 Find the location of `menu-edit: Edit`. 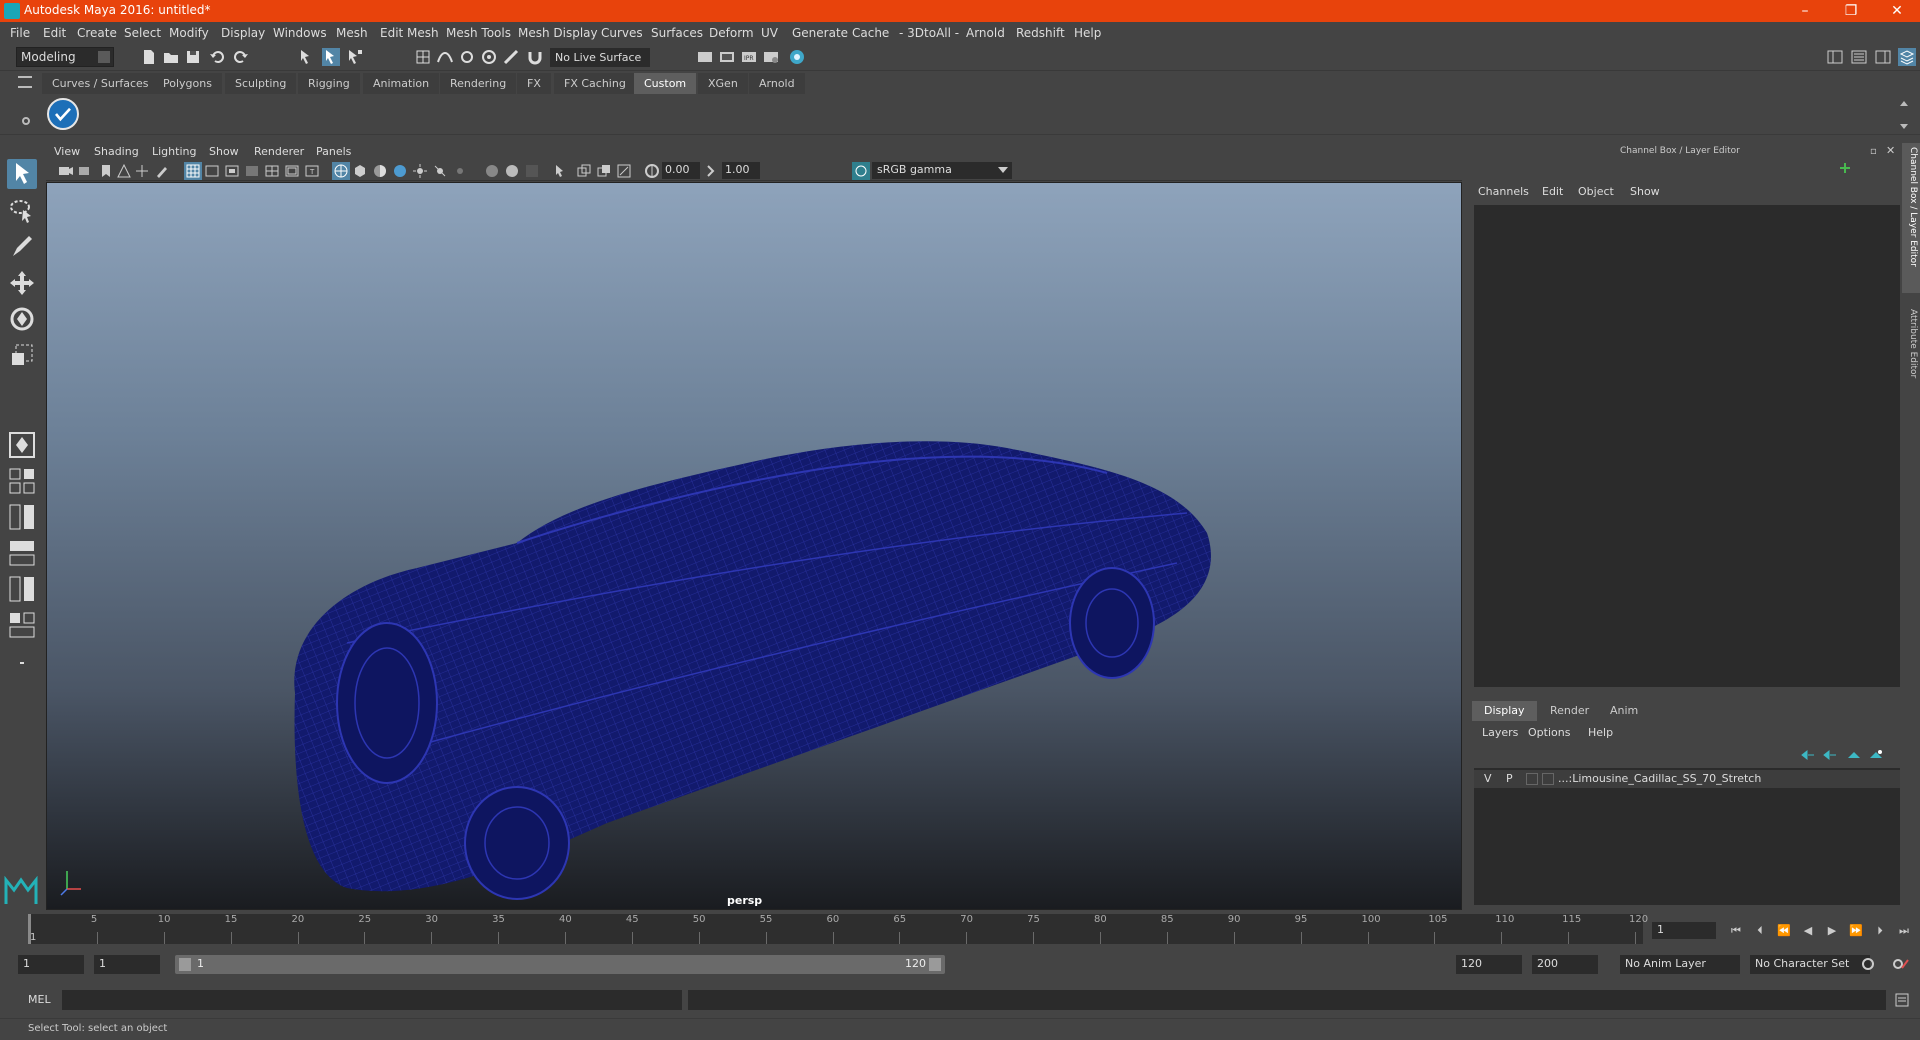

menu-edit: Edit is located at coordinates (54, 33).